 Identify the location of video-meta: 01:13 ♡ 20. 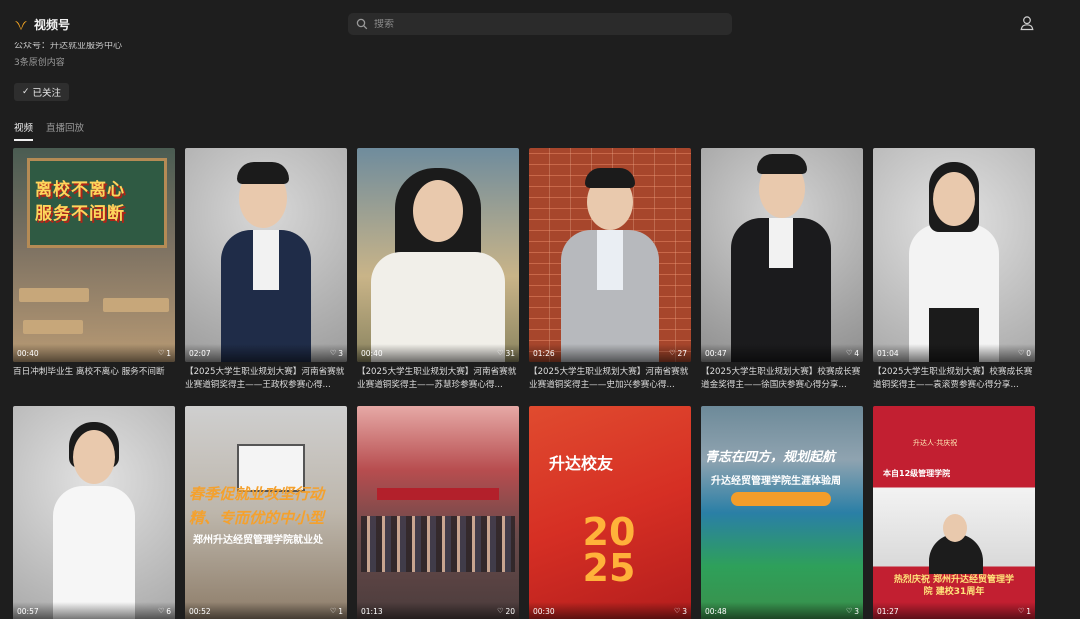
(438, 610).